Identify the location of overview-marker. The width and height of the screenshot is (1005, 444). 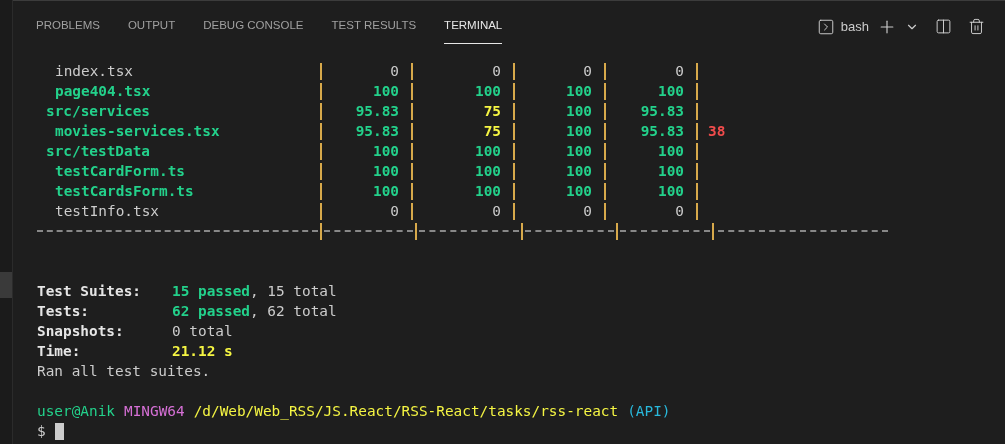
(6, 285).